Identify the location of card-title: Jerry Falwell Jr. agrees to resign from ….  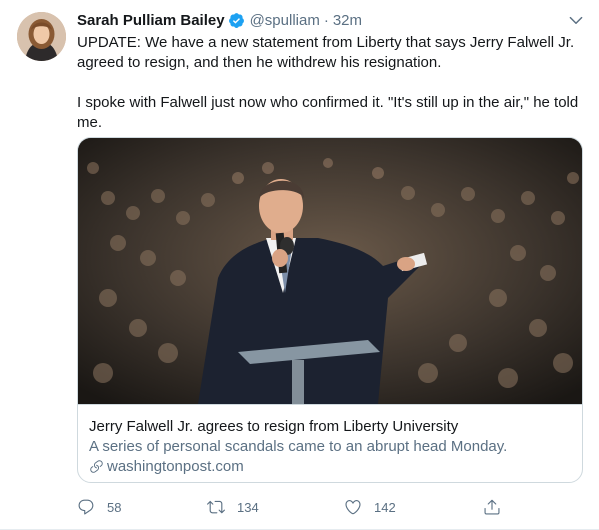
(274, 426).